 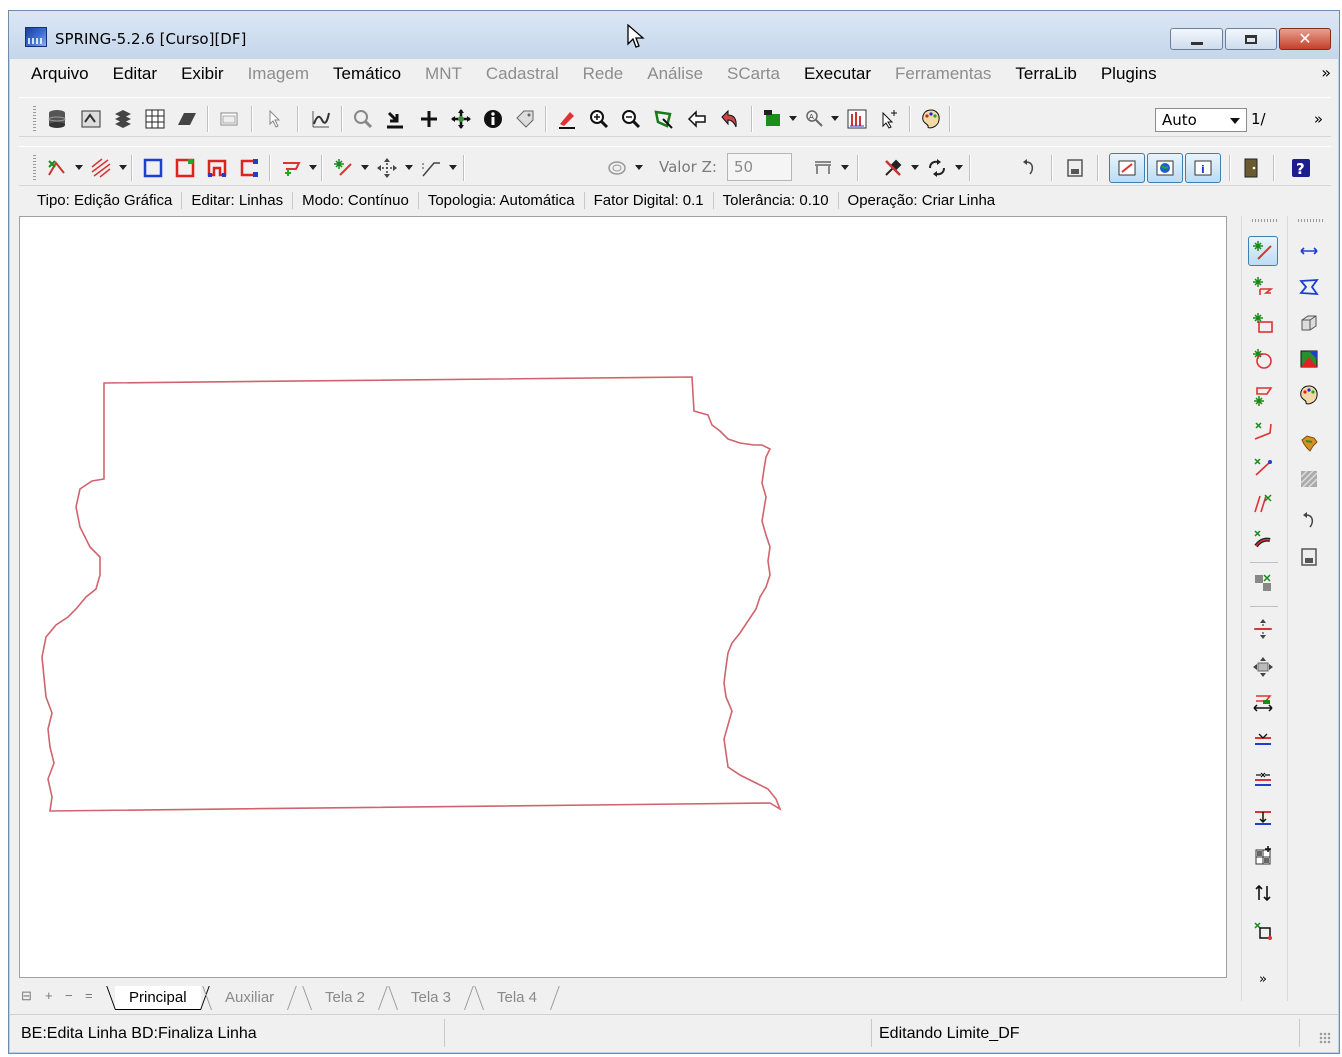 What do you see at coordinates (943, 74) in the screenshot?
I see `menu-ferramentas: Ferramentas` at bounding box center [943, 74].